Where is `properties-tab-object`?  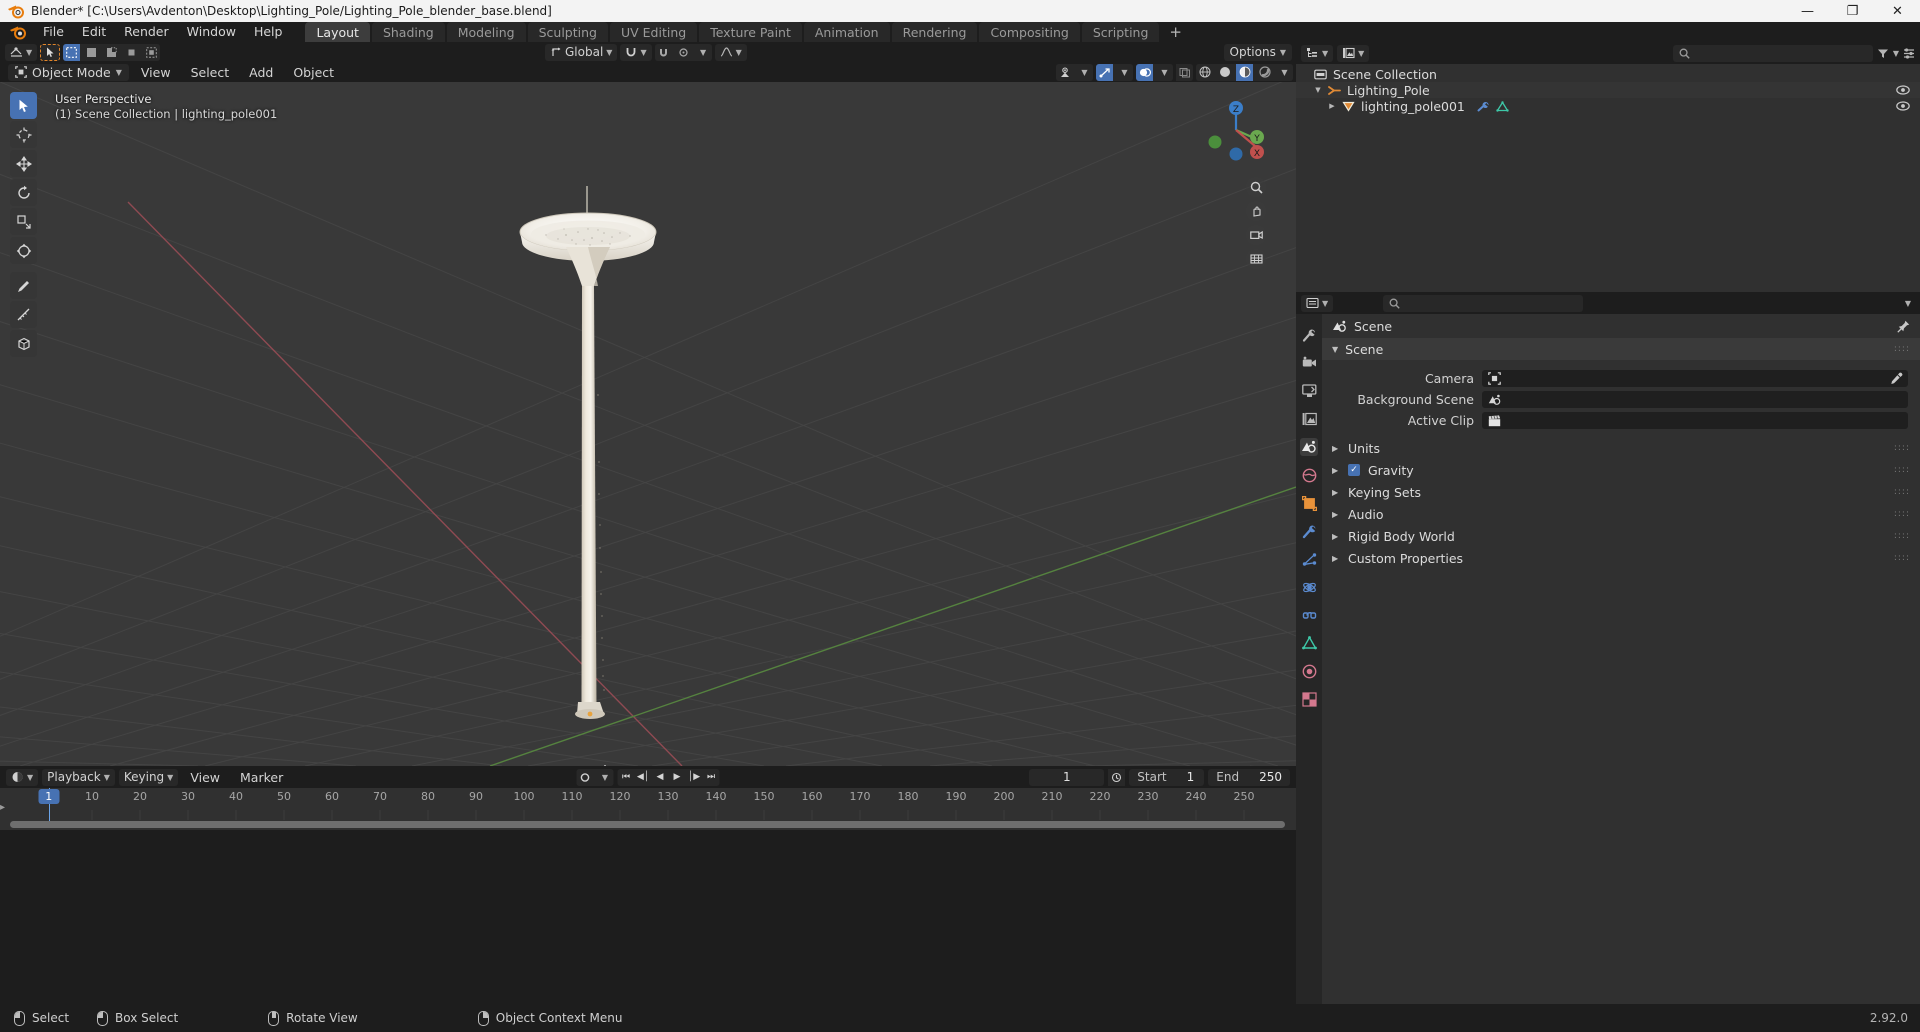 properties-tab-object is located at coordinates (1309, 503).